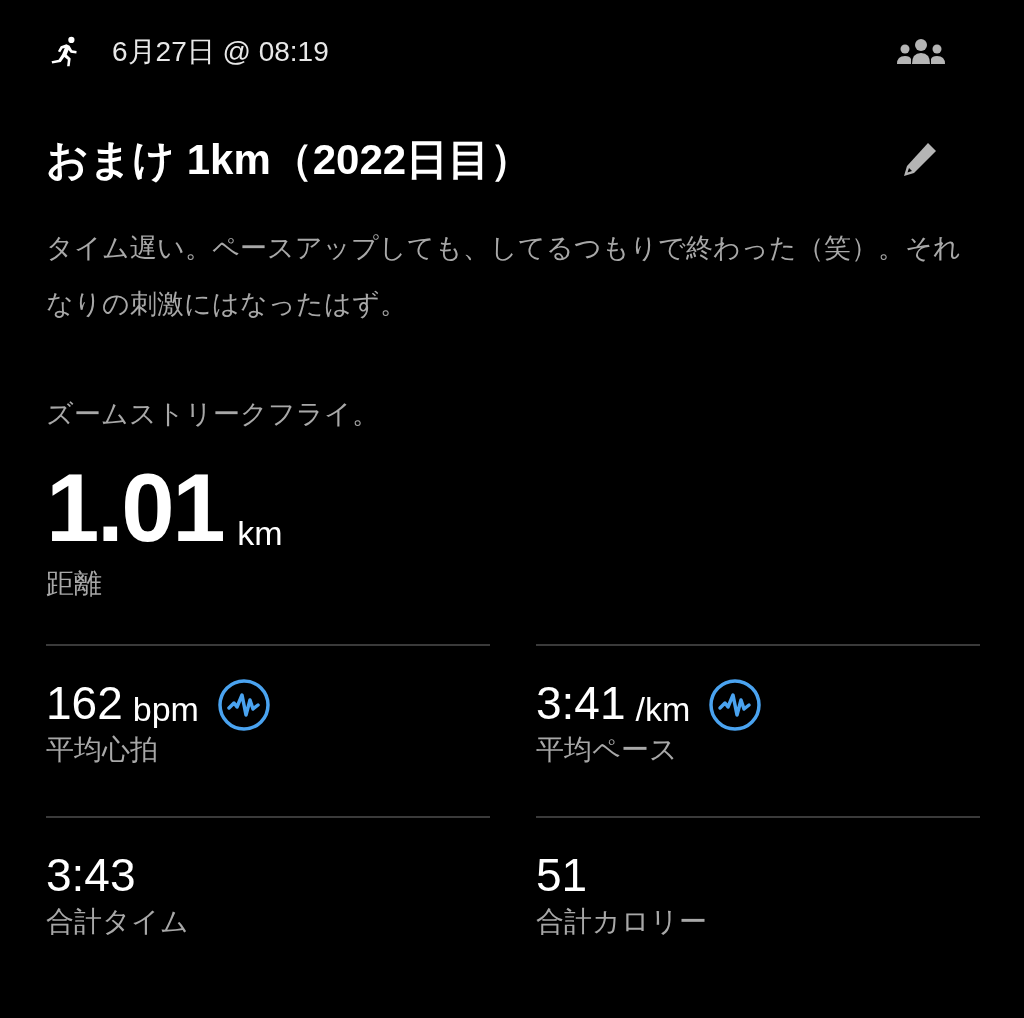 This screenshot has height=1018, width=1024. Describe the element at coordinates (562, 875) in the screenshot. I see `stat-value: 51` at that location.